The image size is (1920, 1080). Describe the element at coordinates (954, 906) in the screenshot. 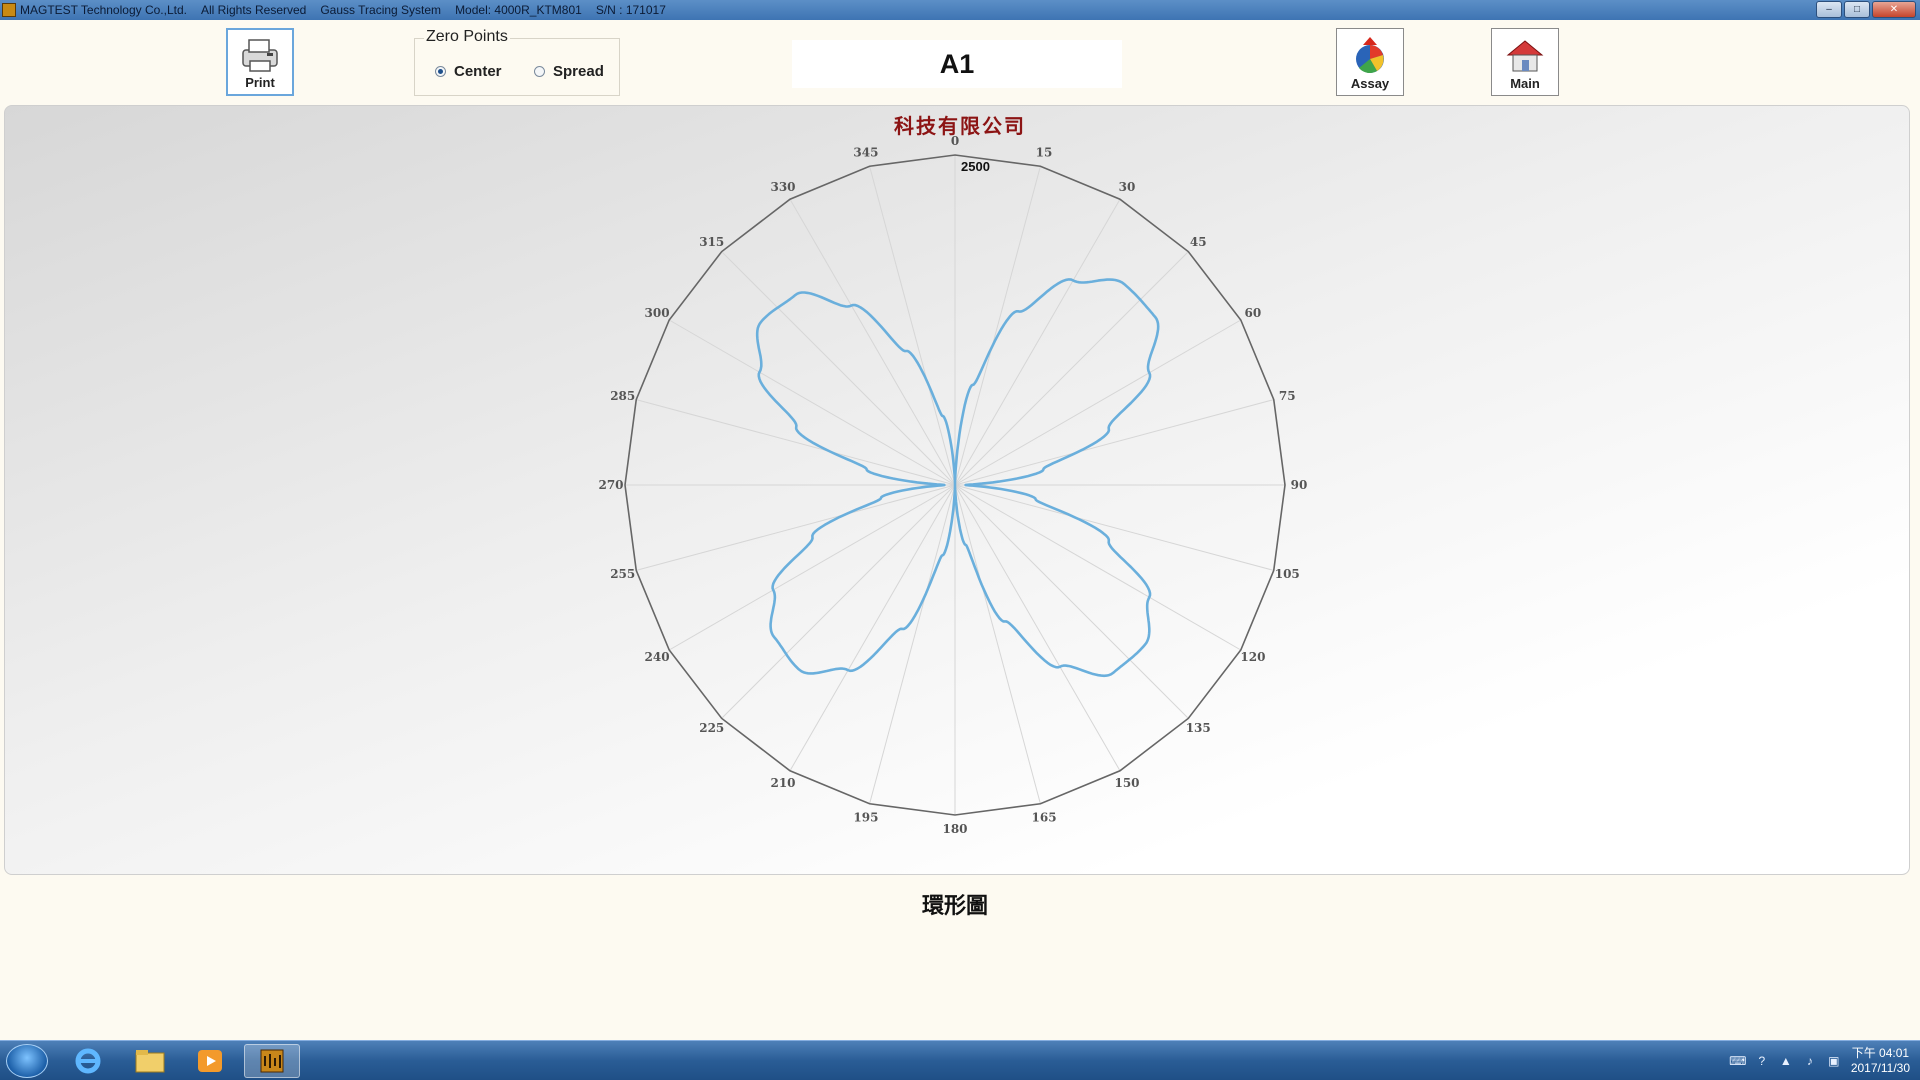

I see `chart-caption: 環形圖` at that location.